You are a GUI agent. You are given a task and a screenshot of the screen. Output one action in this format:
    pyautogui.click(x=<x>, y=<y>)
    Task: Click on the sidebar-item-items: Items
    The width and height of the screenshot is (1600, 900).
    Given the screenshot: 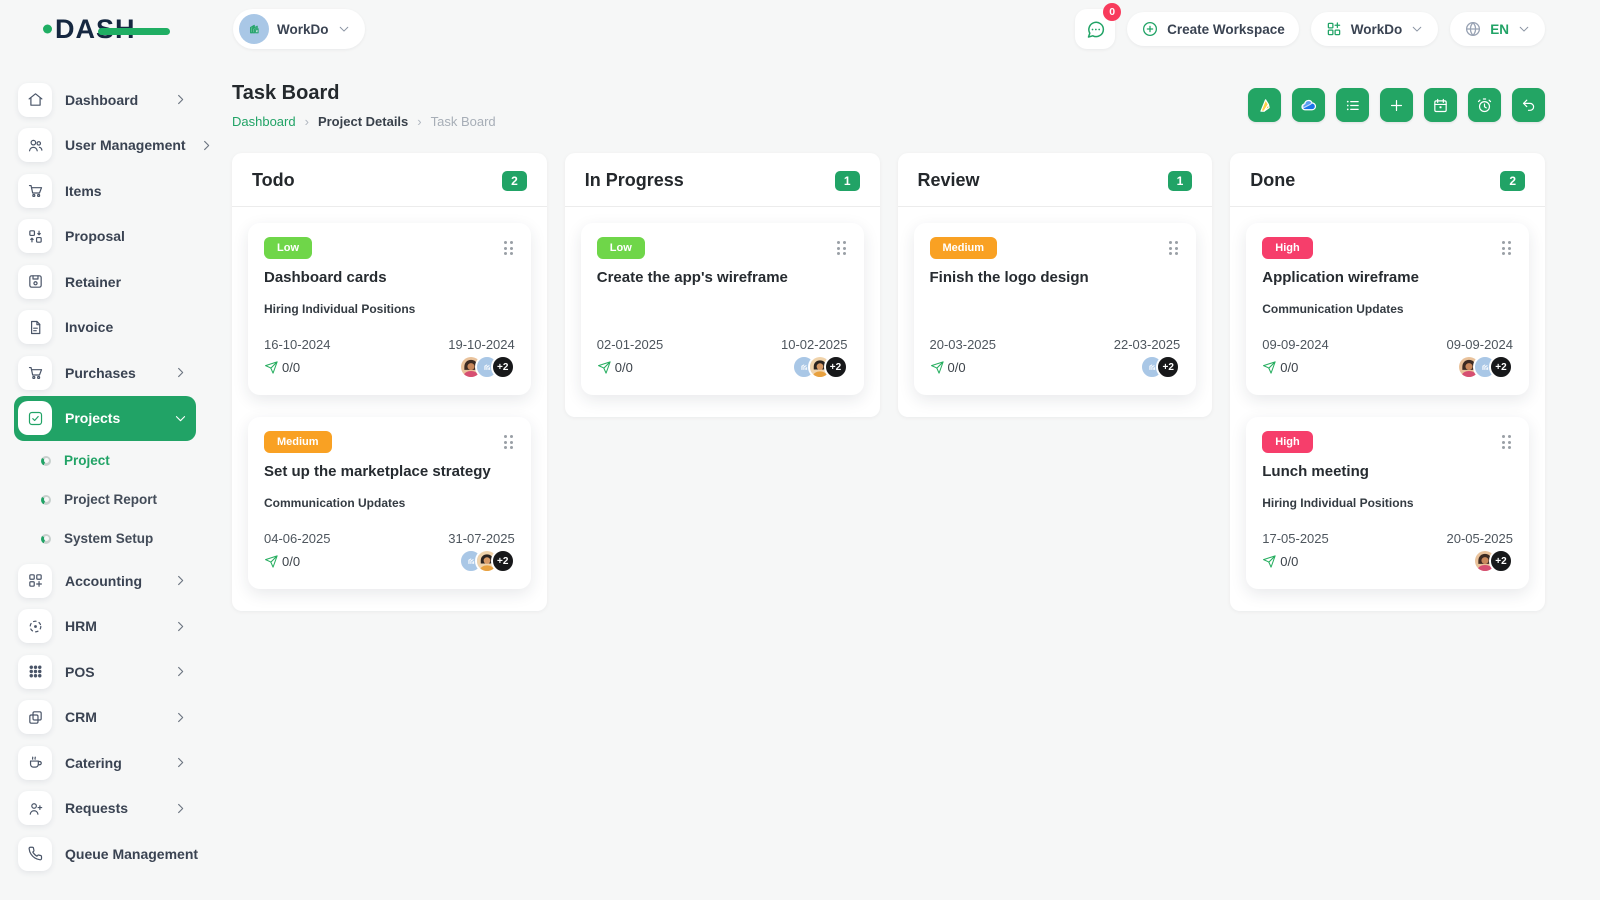 What is the action you would take?
    pyautogui.click(x=105, y=191)
    